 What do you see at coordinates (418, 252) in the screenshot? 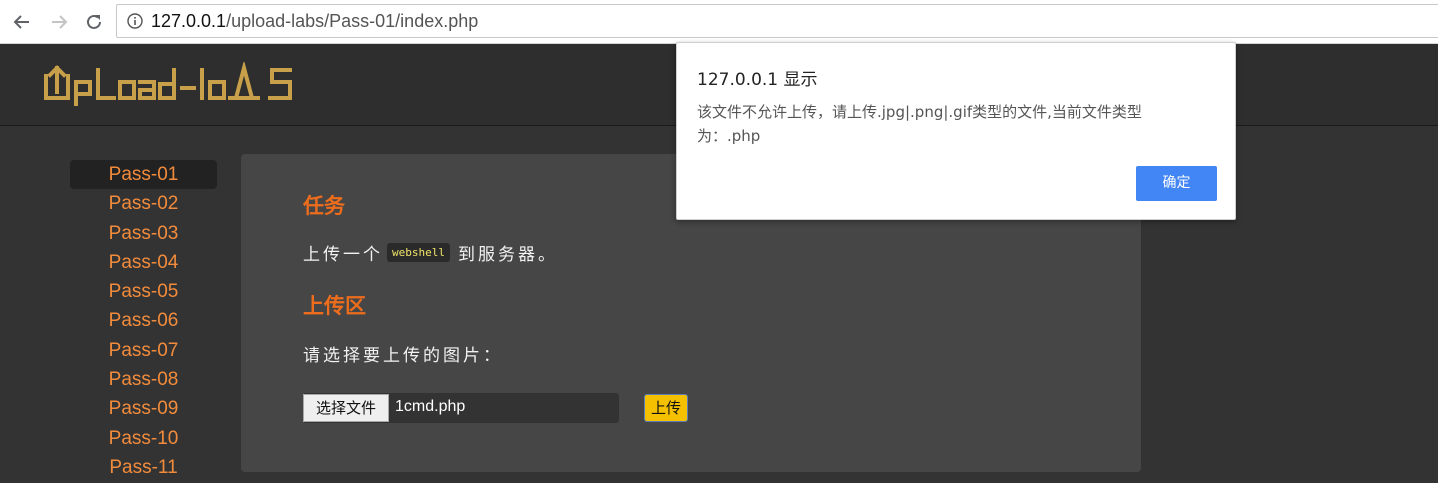
I see `webshell-code: webshell` at bounding box center [418, 252].